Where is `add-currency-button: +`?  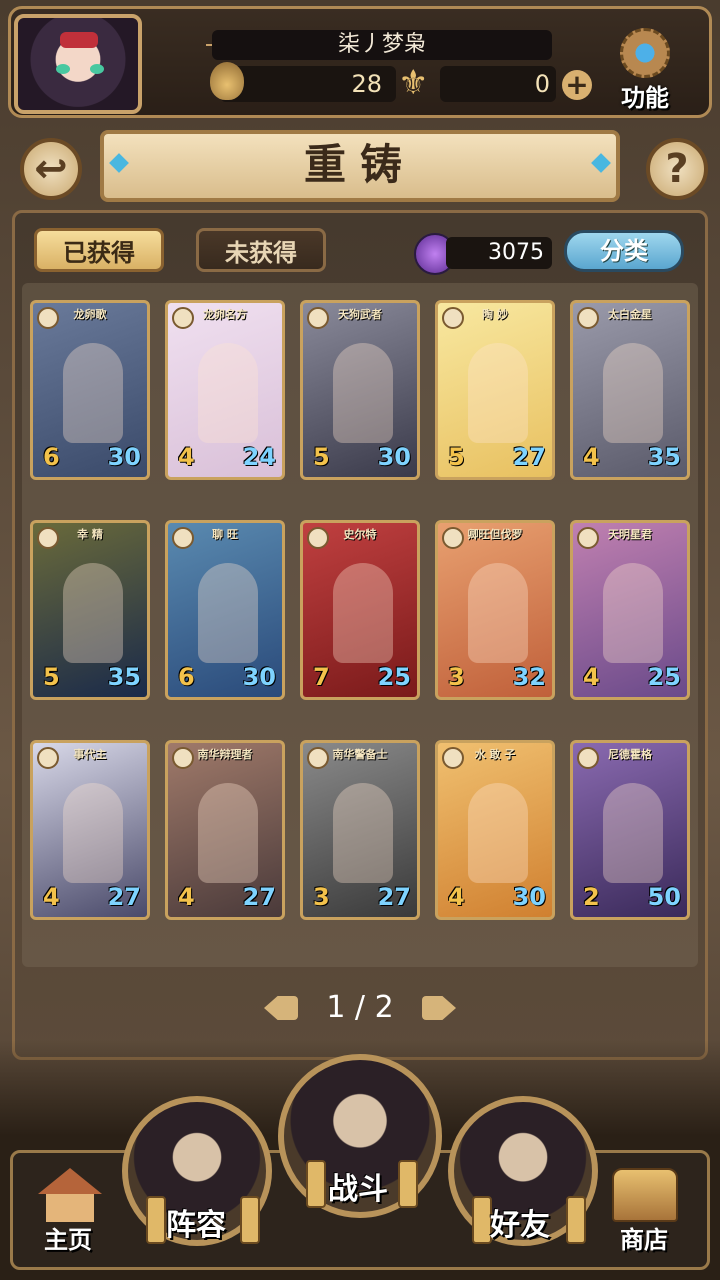
add-currency-button: + is located at coordinates (577, 85).